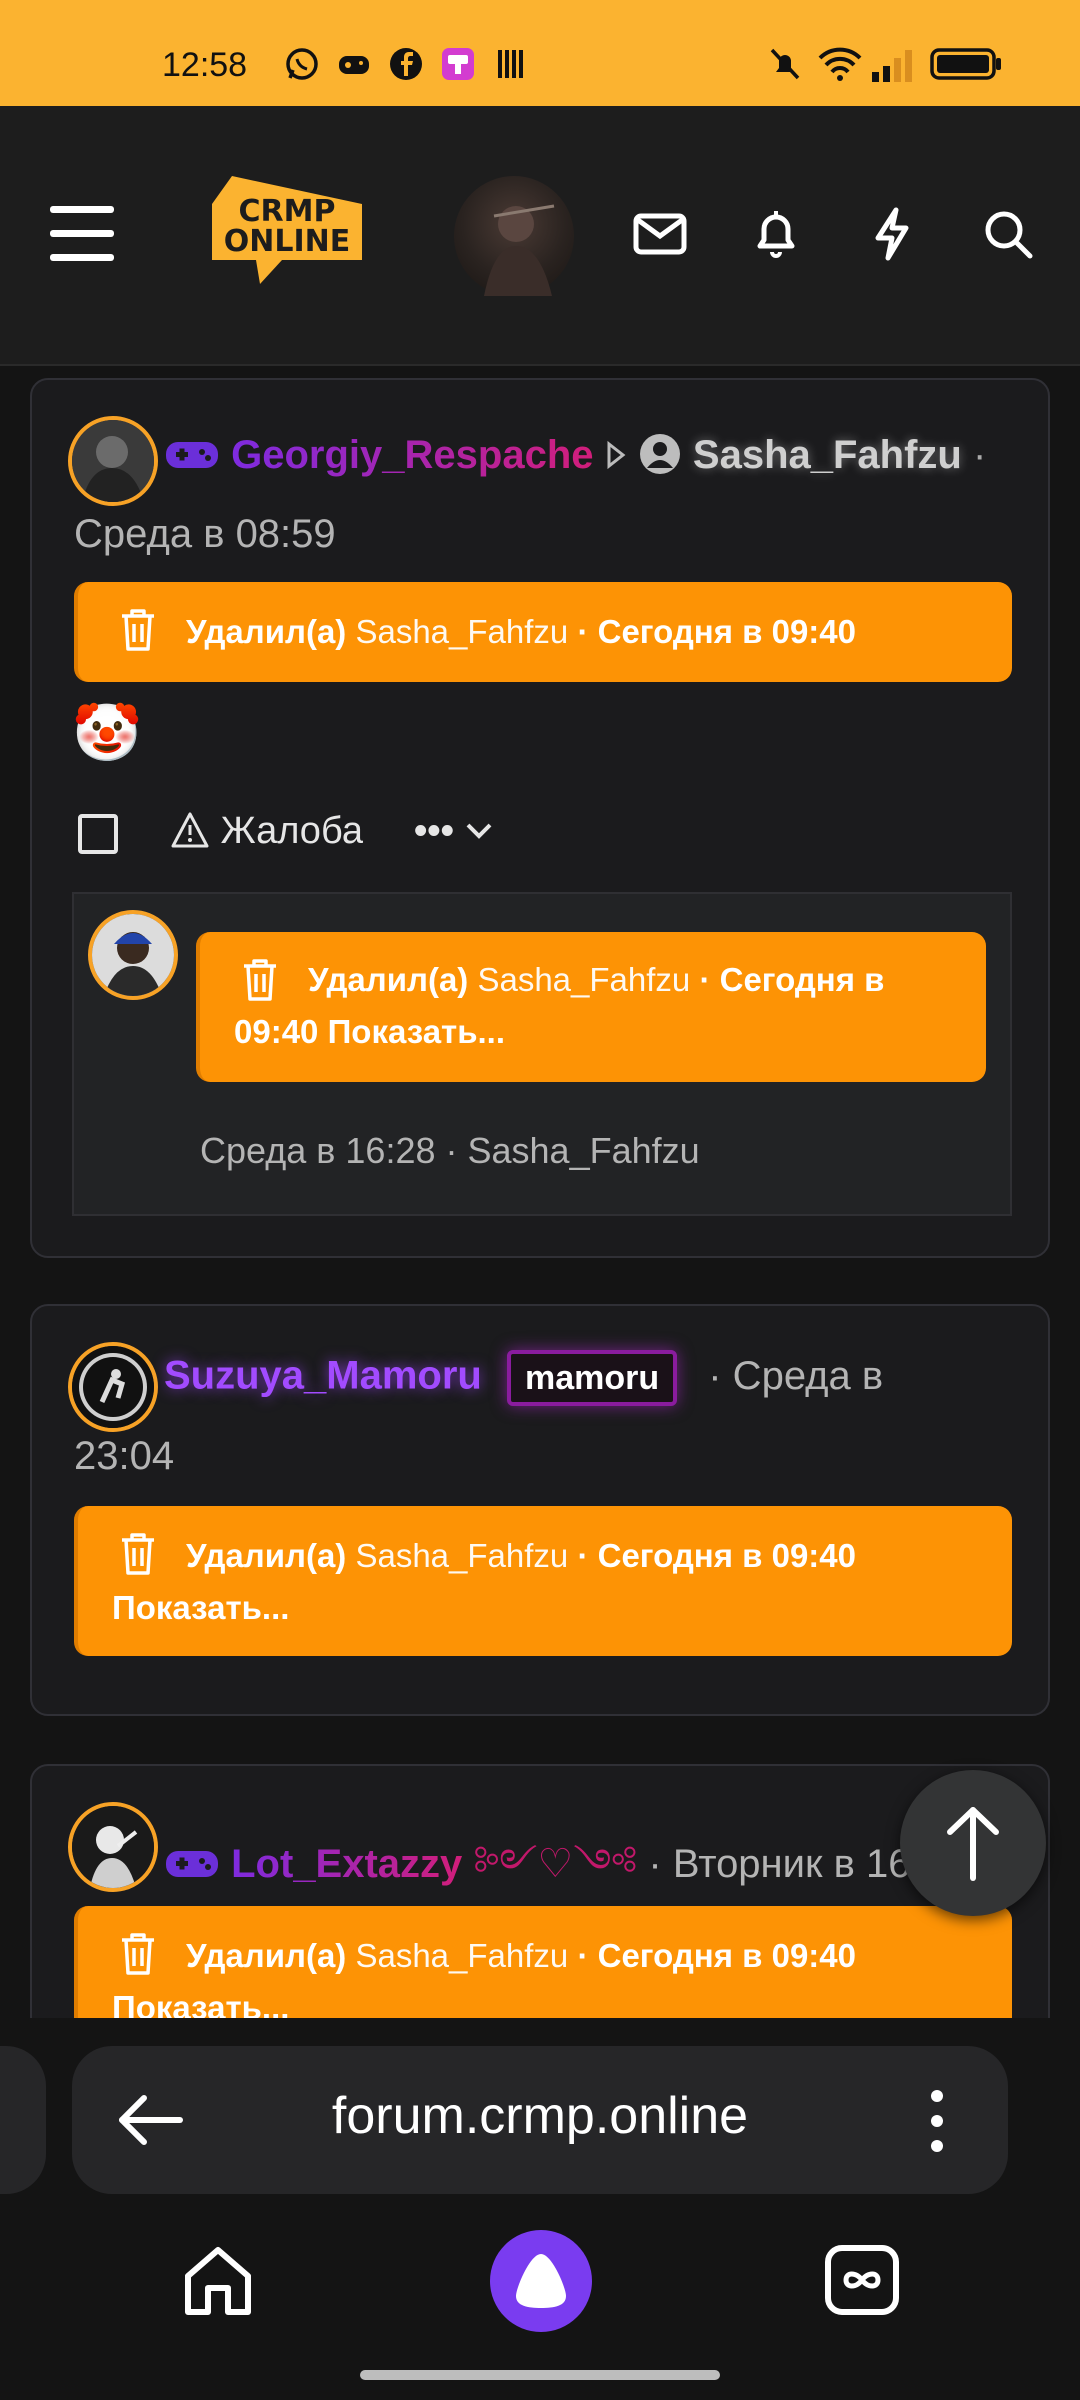  I want to click on site-header: CRMP ONLINE, so click(540, 236).